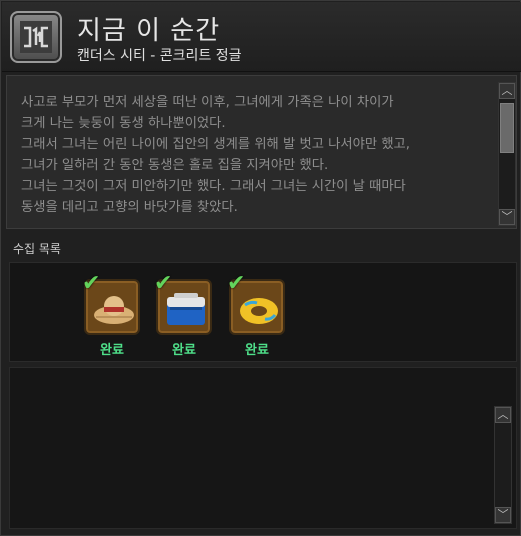 This screenshot has height=536, width=521. What do you see at coordinates (123, 123) in the screenshot?
I see `story-line: 크게 나는 늦둥이 동생 하나뿐이었다.` at bounding box center [123, 123].